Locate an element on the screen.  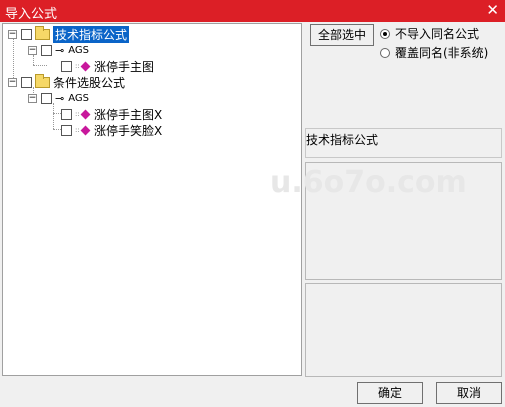
tree-node-label: 涨停手笑脸X is located at coordinates (128, 130).